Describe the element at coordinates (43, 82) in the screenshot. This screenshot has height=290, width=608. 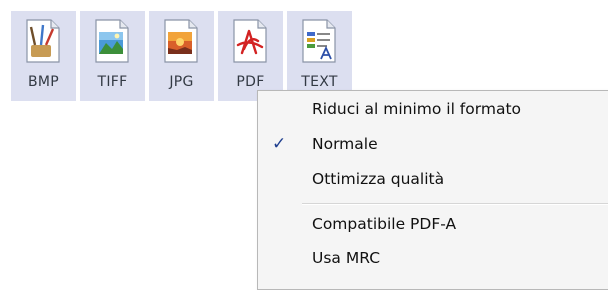
I see `bmp-label: BMP` at that location.